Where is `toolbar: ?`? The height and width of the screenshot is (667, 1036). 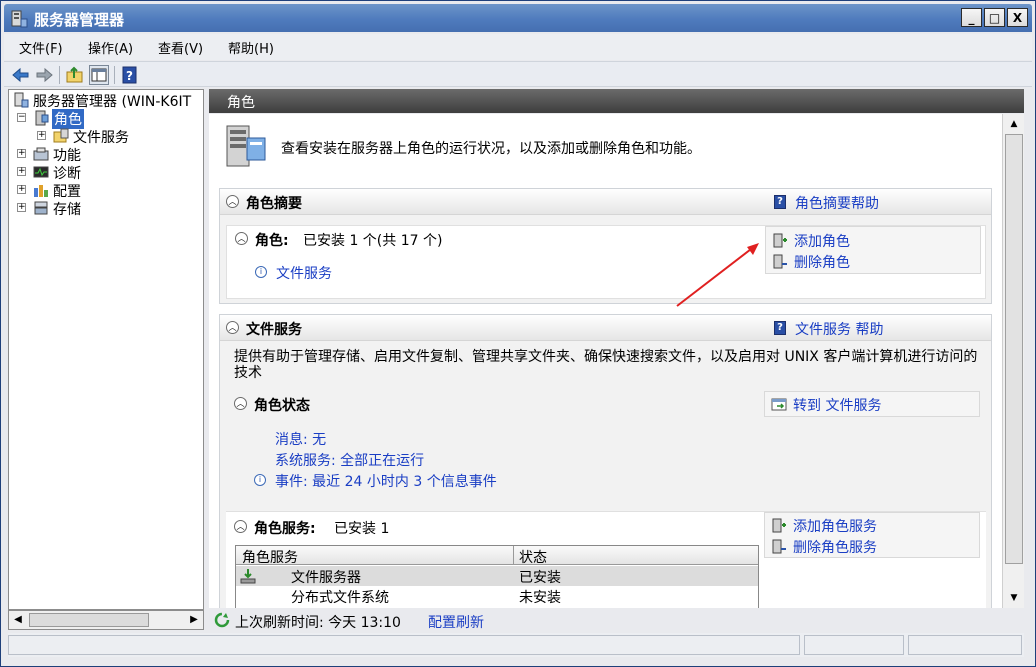
toolbar: ? is located at coordinates (518, 74).